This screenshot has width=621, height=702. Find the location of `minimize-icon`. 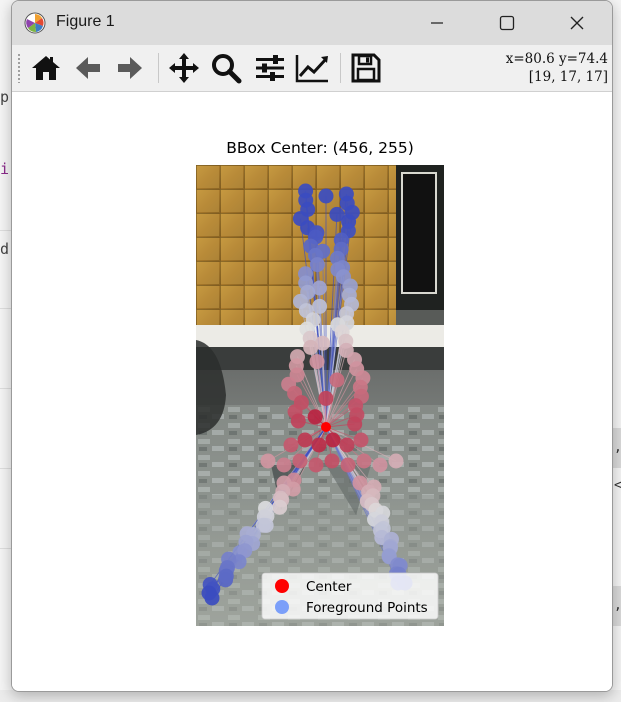

minimize-icon is located at coordinates (437, 23).